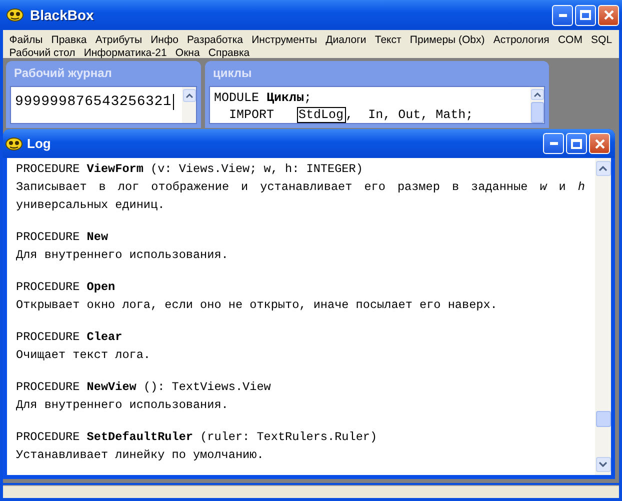  What do you see at coordinates (215, 38) in the screenshot?
I see `menu-item: Разработка` at bounding box center [215, 38].